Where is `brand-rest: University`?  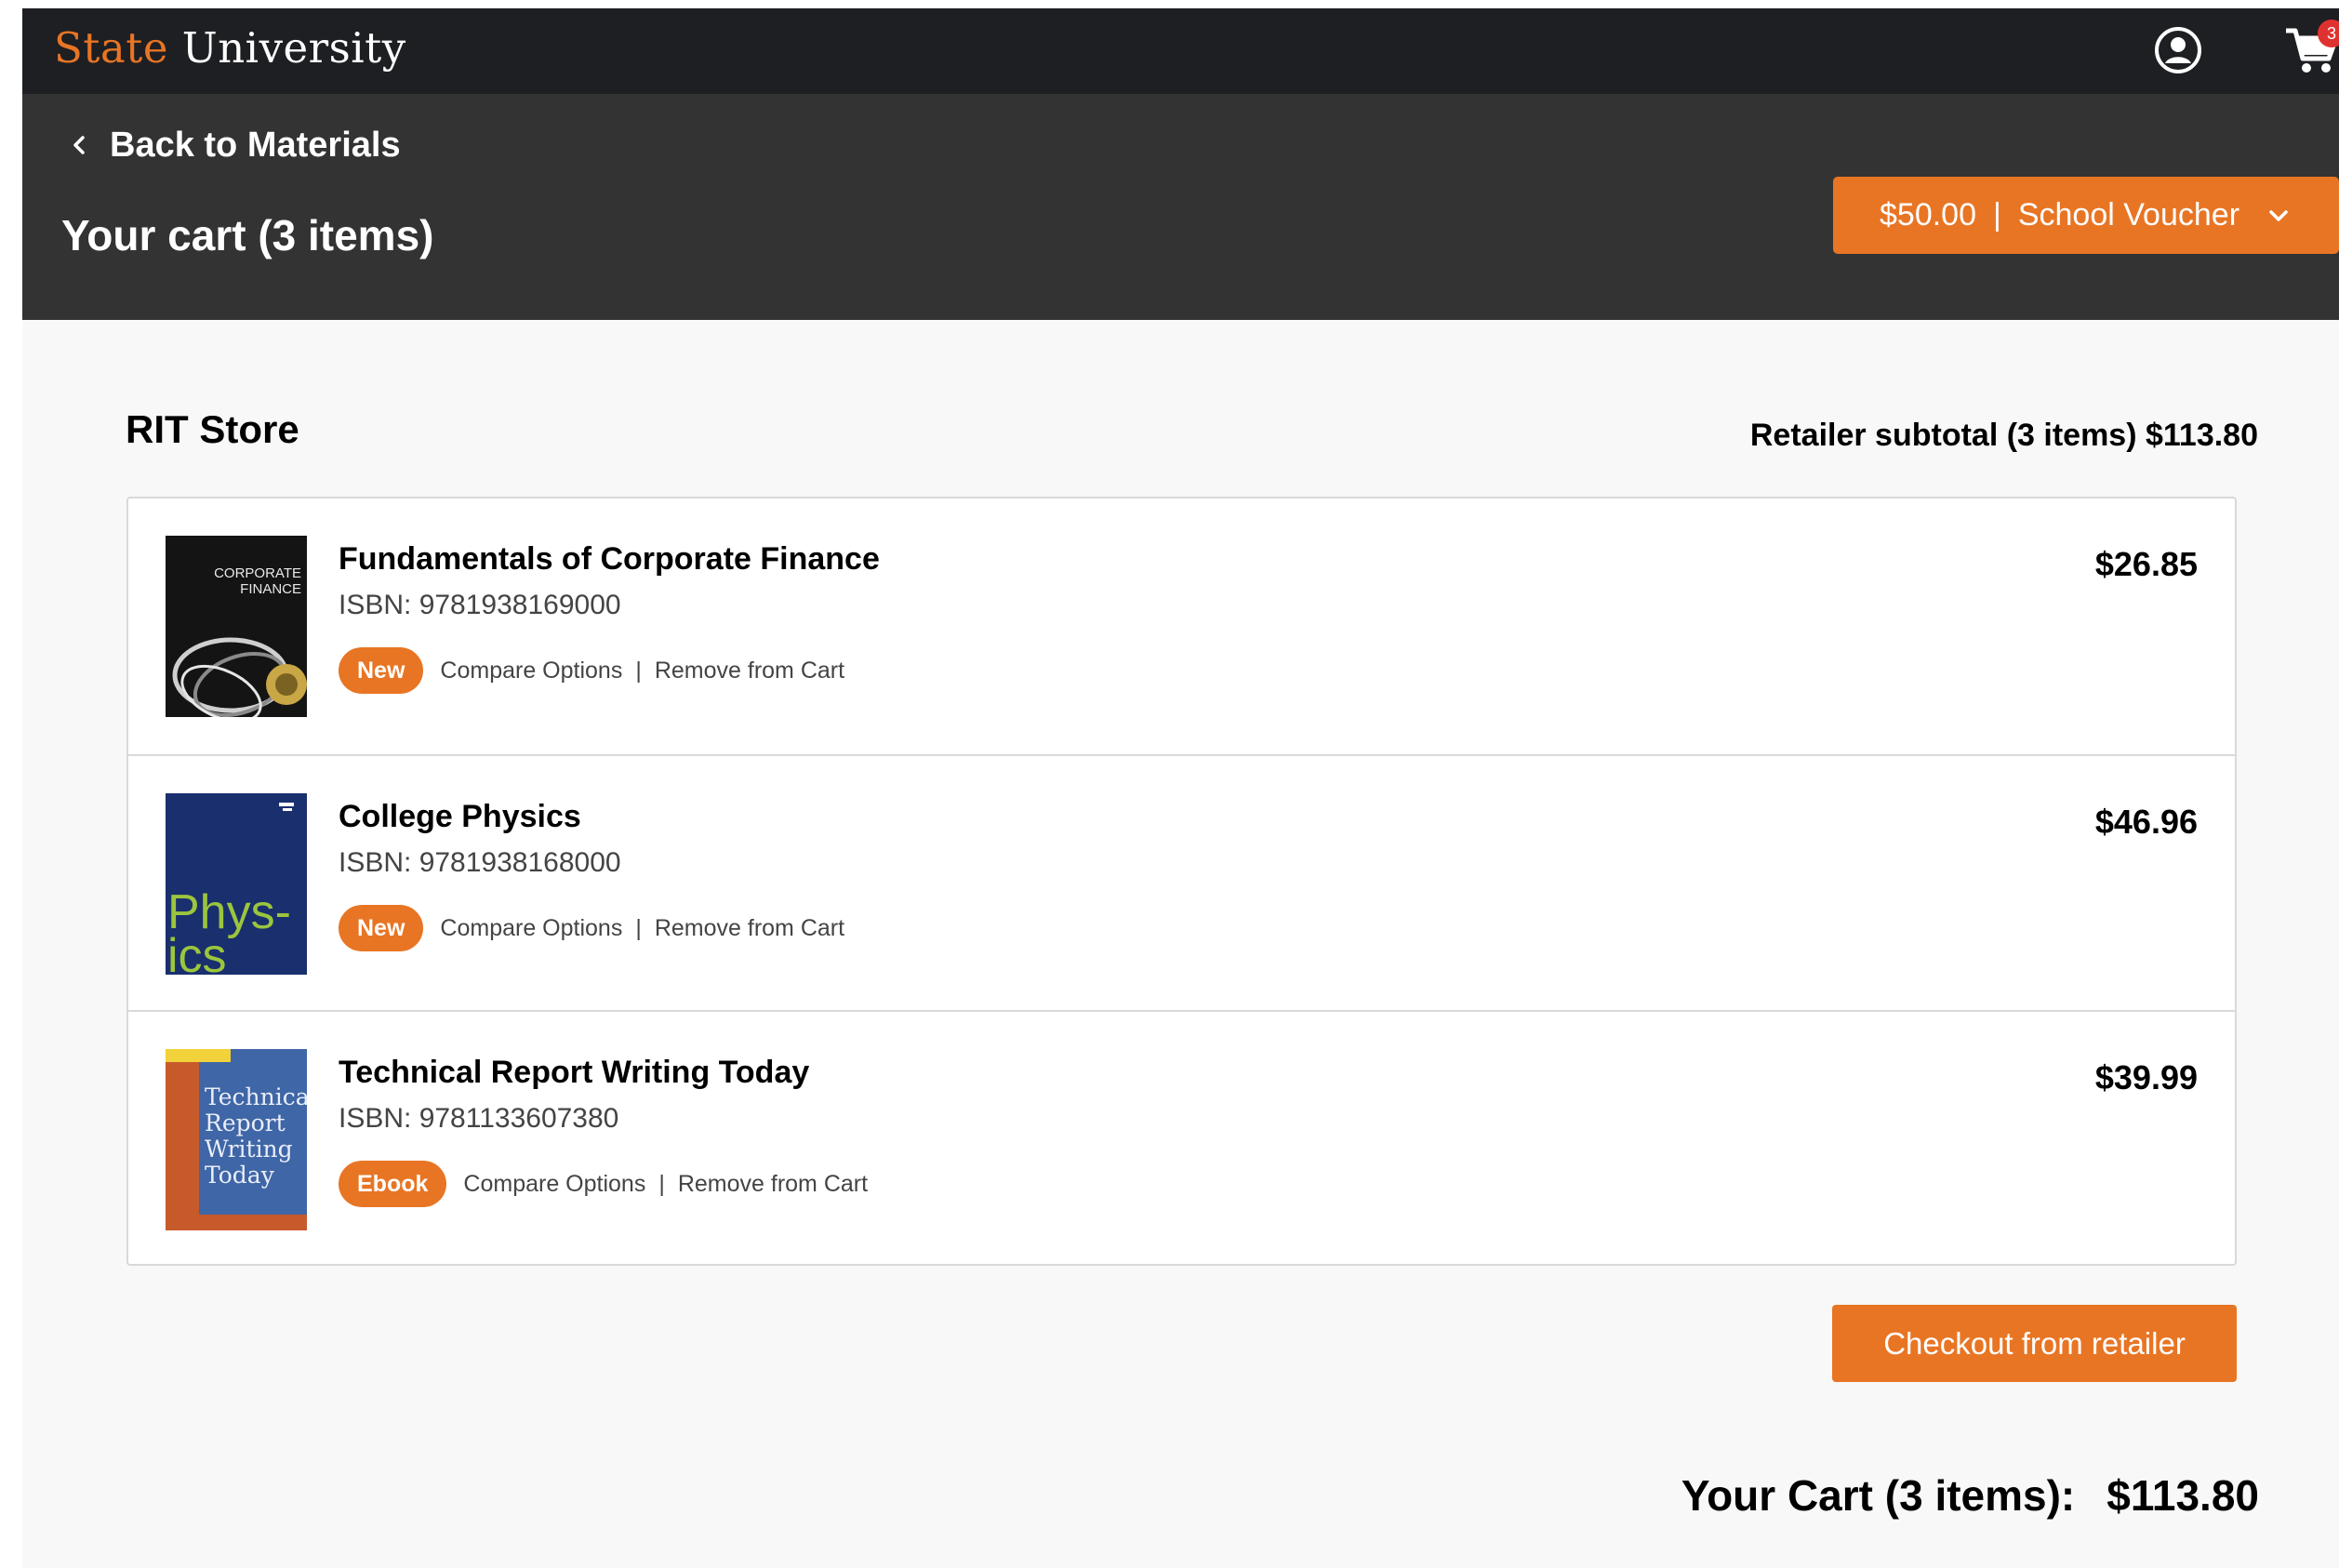 brand-rest: University is located at coordinates (286, 48).